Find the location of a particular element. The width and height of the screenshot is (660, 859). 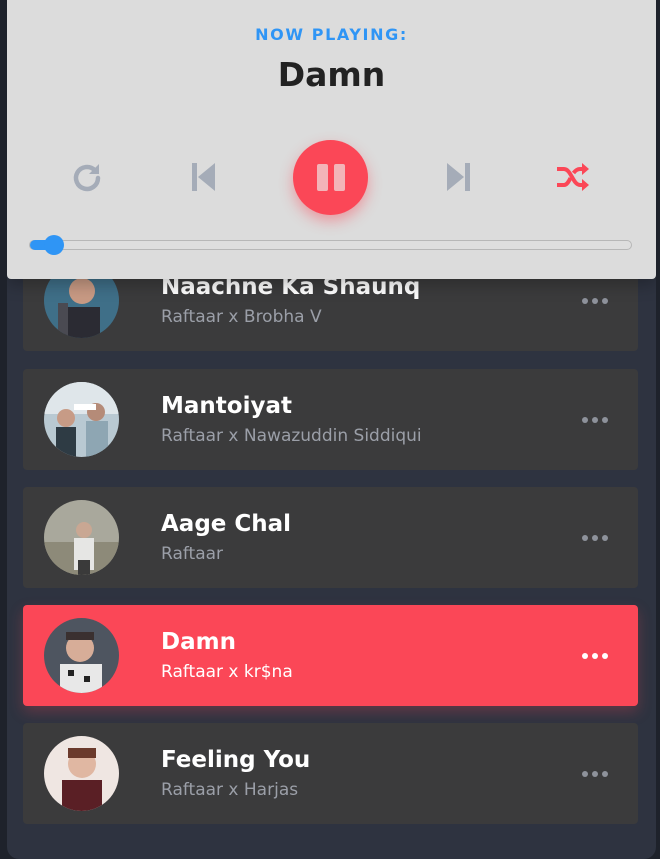

repeat-icon is located at coordinates (87, 178).